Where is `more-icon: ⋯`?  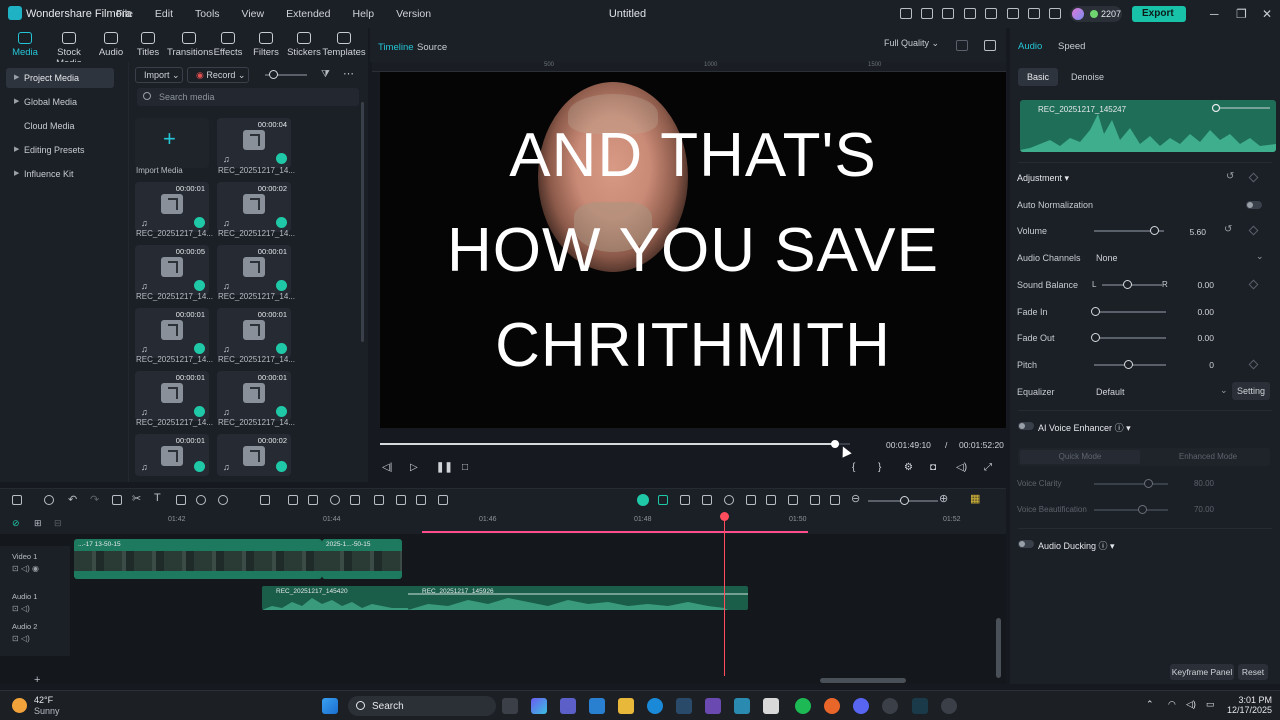
more-icon: ⋯ is located at coordinates (348, 73).